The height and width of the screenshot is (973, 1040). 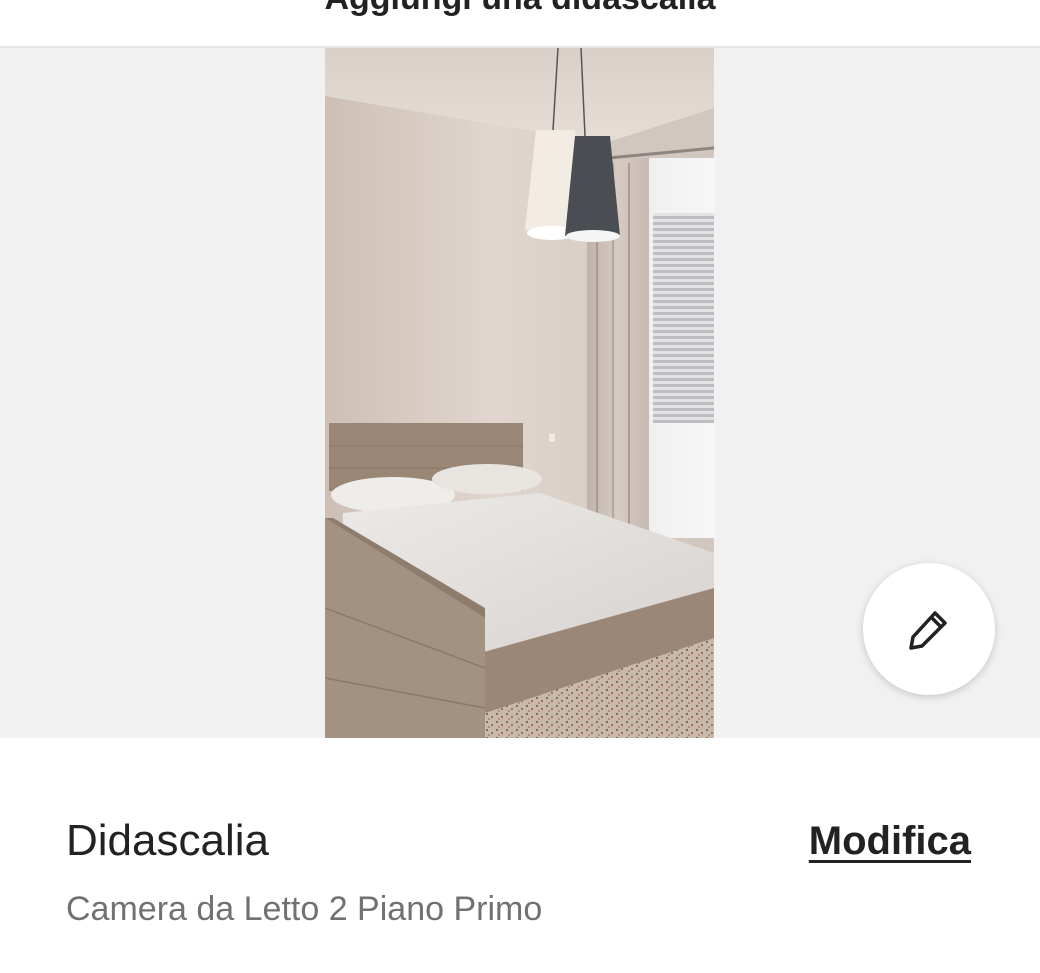 I want to click on pencil-icon, so click(x=928, y=630).